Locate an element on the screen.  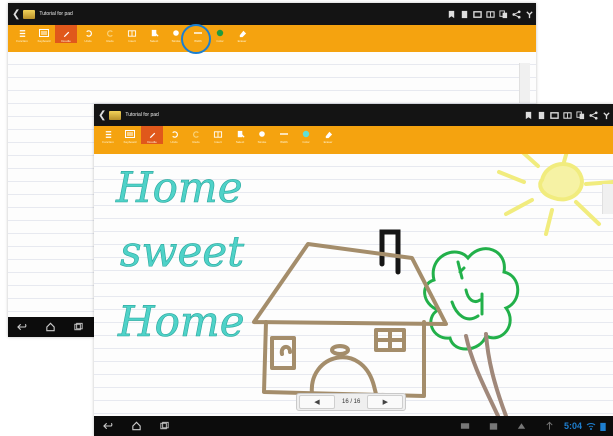
battery-icon is located at coordinates (603, 426).